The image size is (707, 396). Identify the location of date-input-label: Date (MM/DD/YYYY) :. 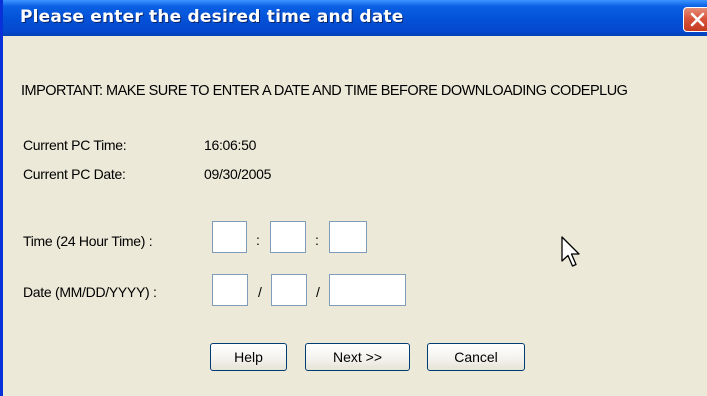
(90, 292).